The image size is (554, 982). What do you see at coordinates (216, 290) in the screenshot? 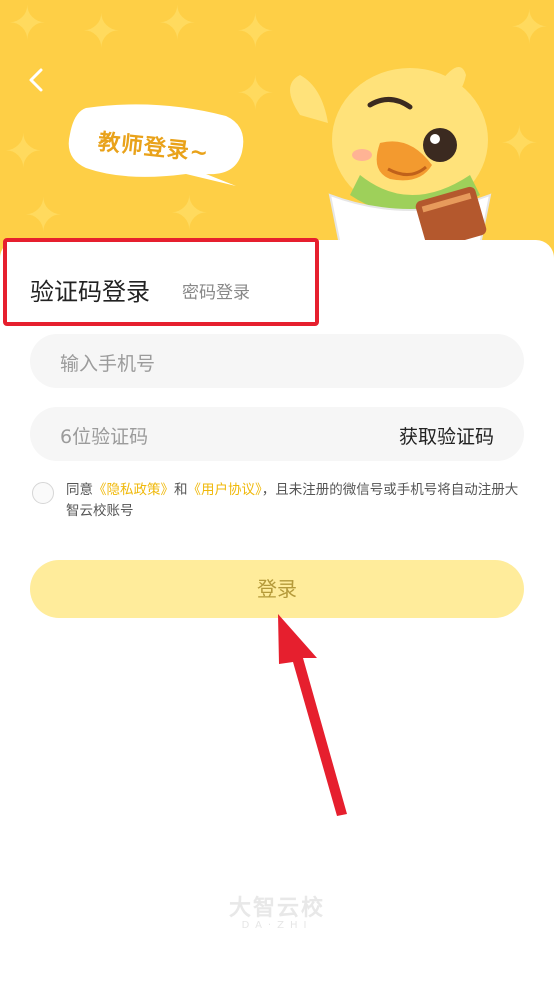
I see `tab-password-login: 密码登录` at bounding box center [216, 290].